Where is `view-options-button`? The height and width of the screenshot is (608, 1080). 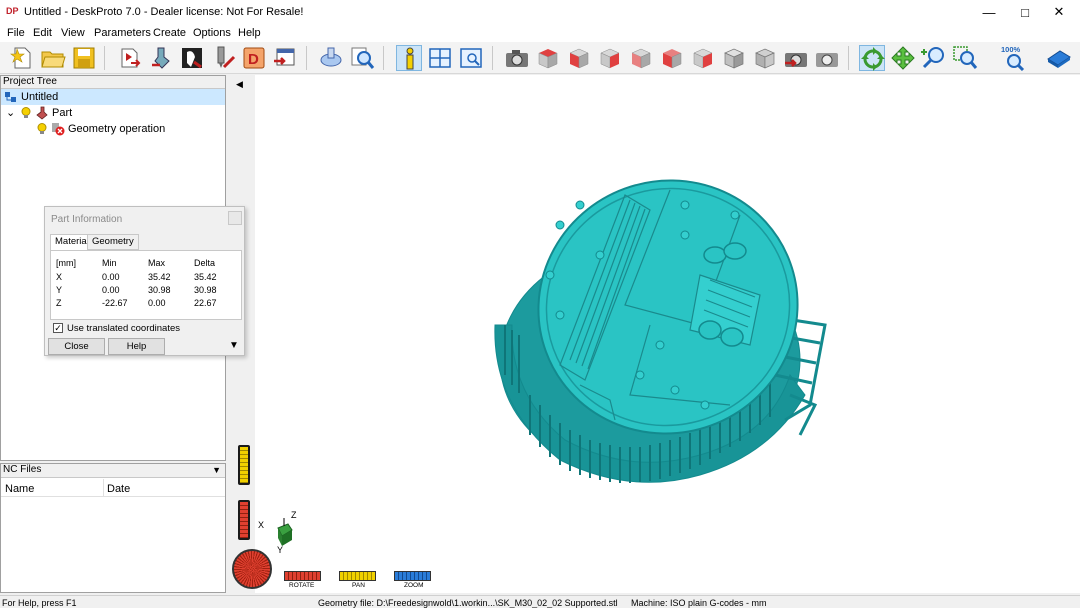 view-options-button is located at coordinates (471, 58).